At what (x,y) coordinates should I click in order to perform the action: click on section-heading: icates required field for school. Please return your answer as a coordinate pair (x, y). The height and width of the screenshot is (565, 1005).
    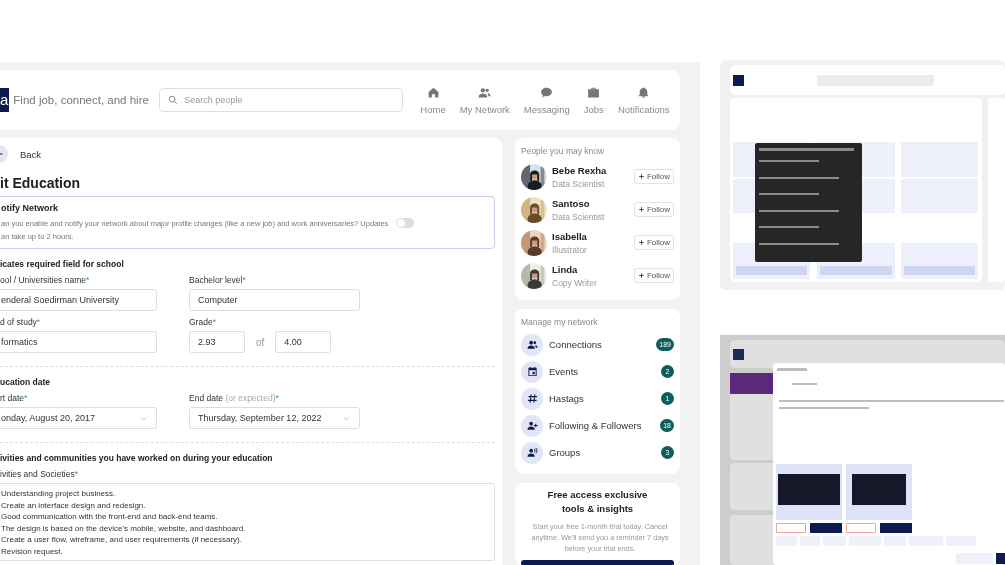
    Looking at the image, I should click on (62, 264).